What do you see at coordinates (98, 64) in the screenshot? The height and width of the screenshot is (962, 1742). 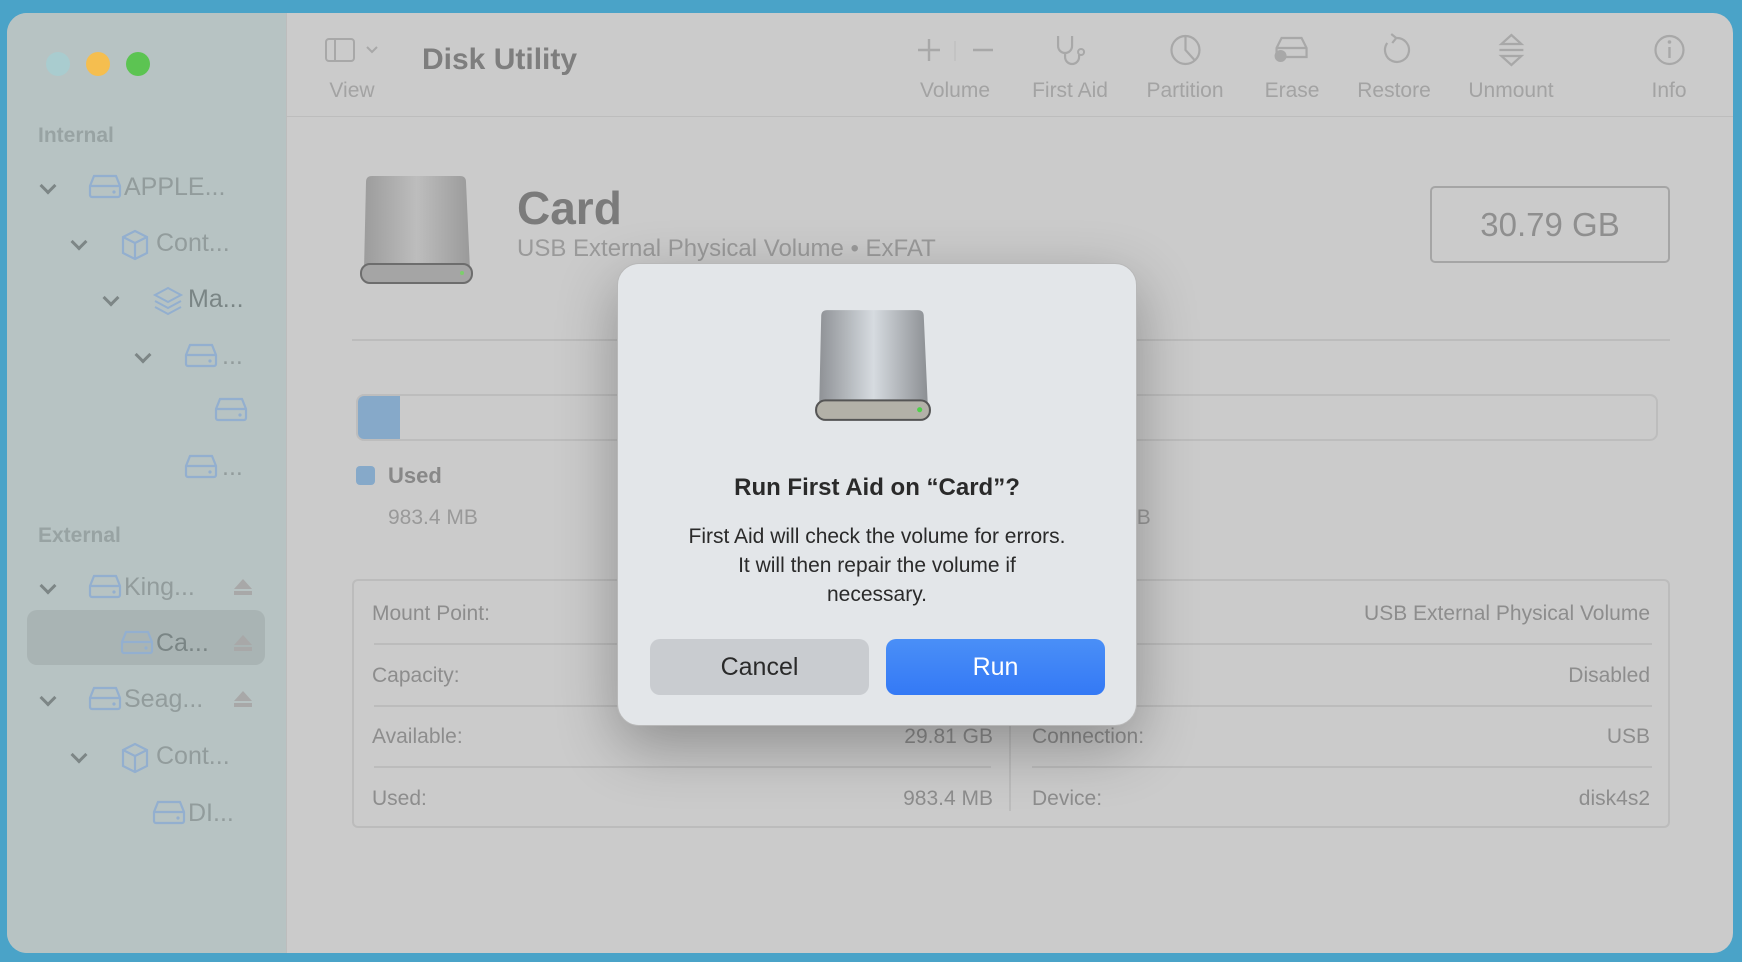 I see `minimize-button` at bounding box center [98, 64].